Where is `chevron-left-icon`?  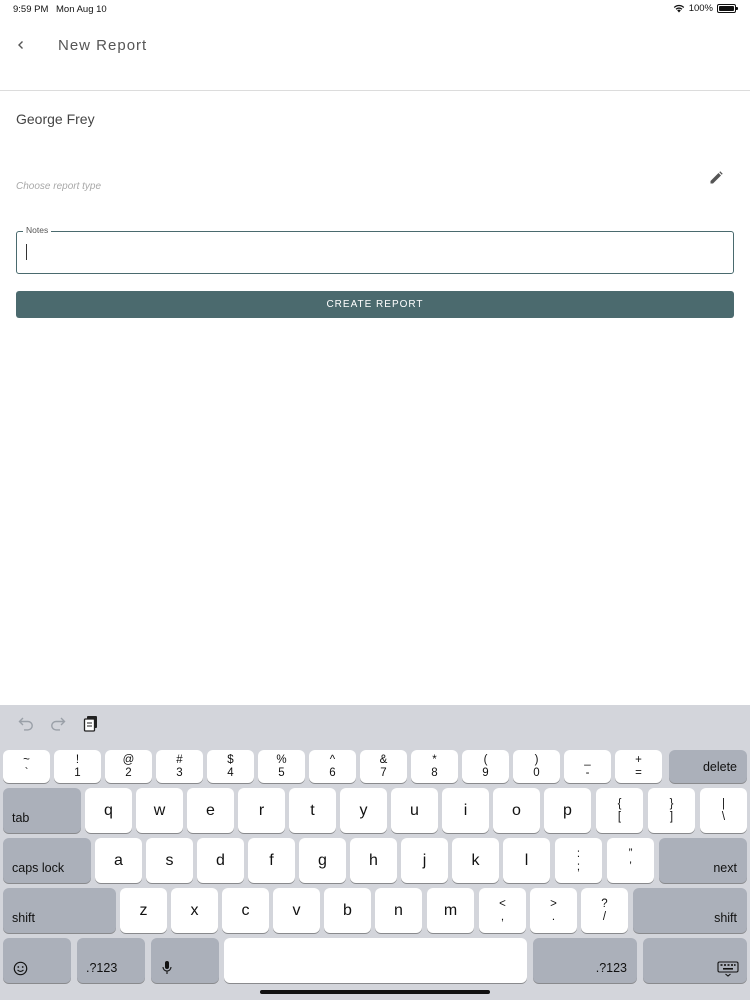 chevron-left-icon is located at coordinates (20, 45).